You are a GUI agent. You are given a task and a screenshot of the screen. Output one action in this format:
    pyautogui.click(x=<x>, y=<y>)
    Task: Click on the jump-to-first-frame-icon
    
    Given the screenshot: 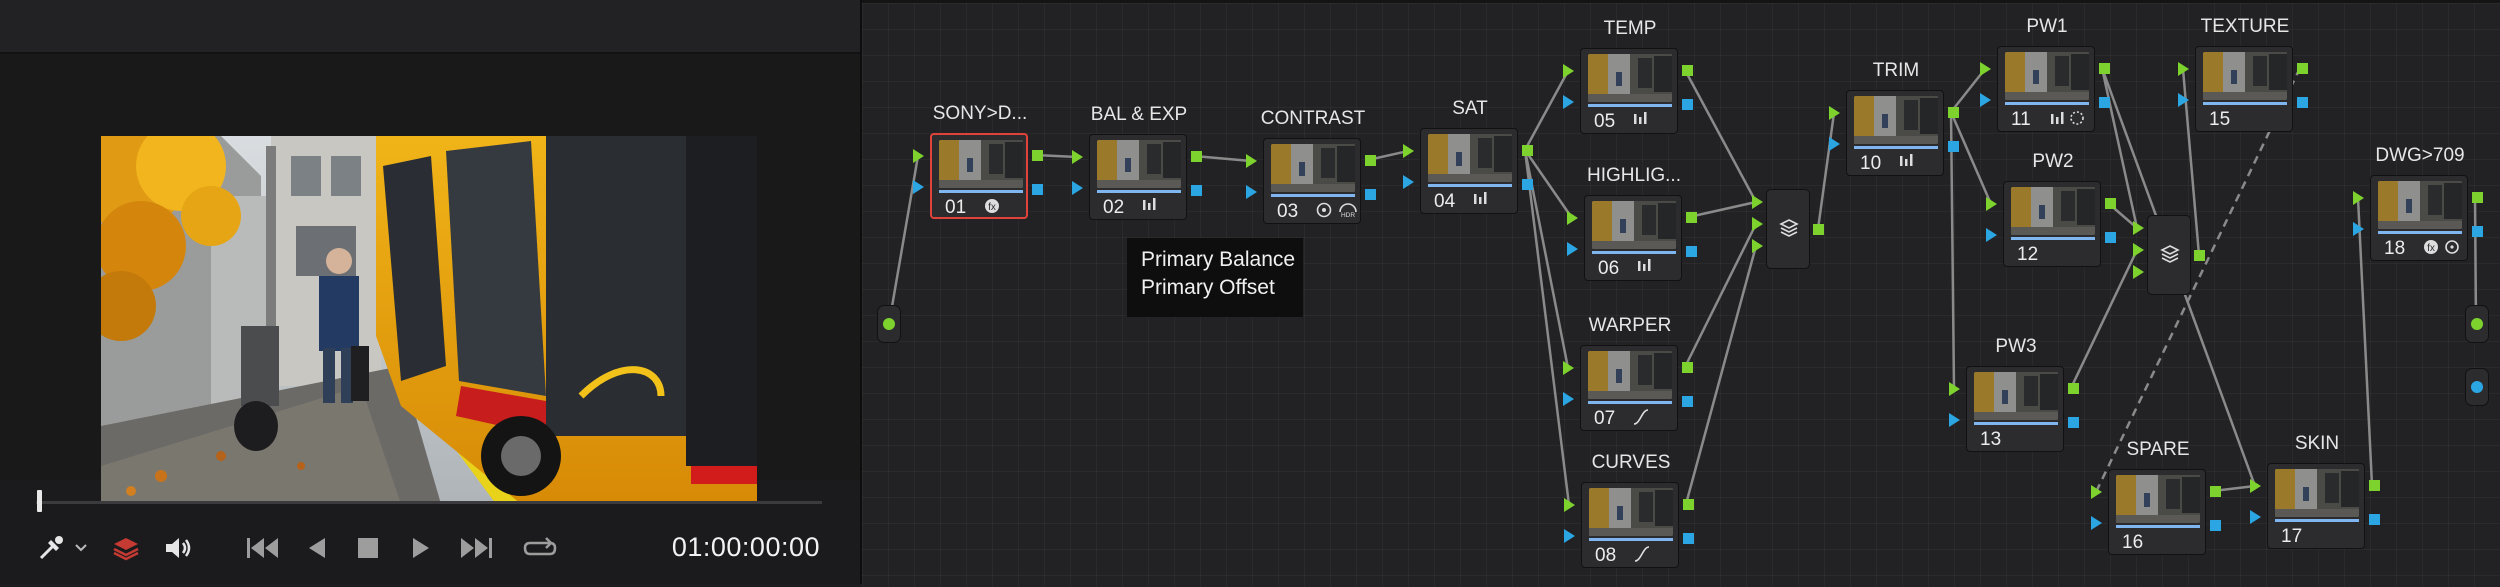 What is the action you would take?
    pyautogui.click(x=263, y=548)
    